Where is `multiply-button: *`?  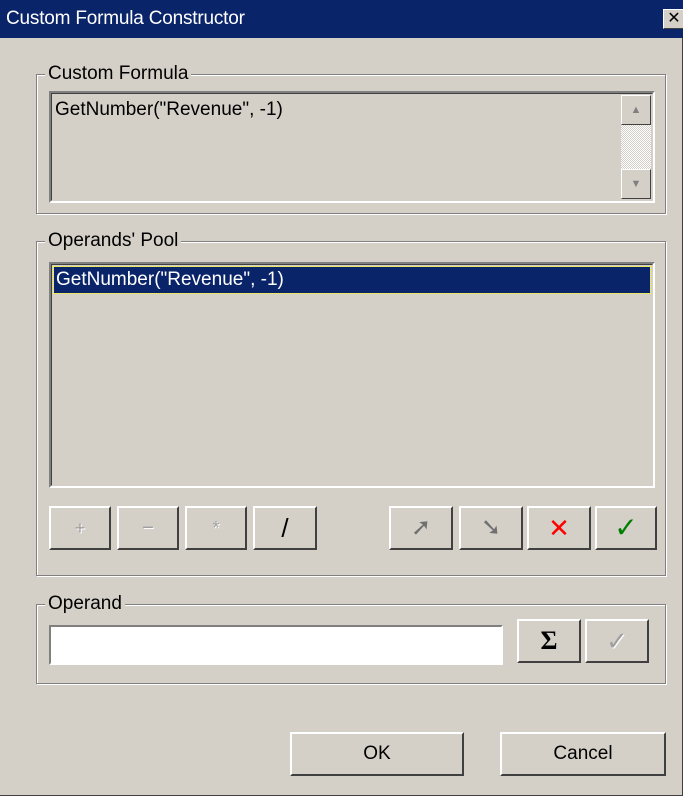 multiply-button: * is located at coordinates (216, 528).